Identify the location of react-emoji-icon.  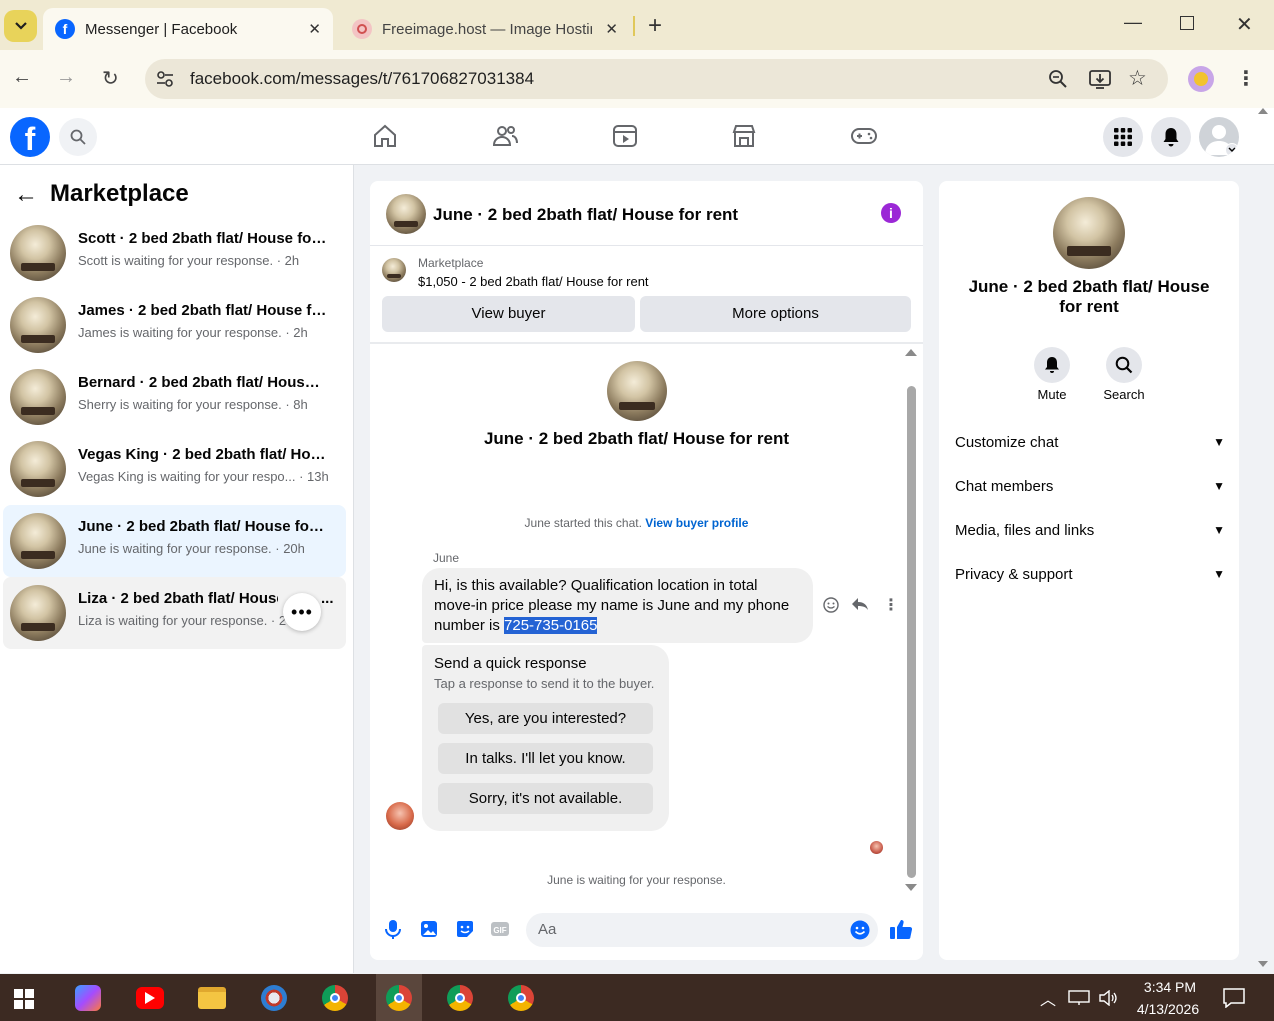
(831, 605).